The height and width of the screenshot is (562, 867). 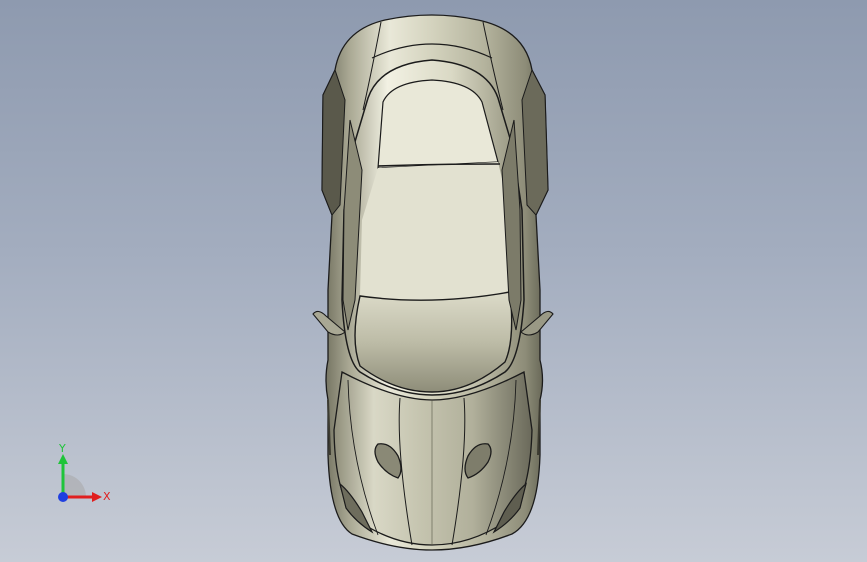 What do you see at coordinates (62, 448) in the screenshot?
I see `y-axis-label: Y` at bounding box center [62, 448].